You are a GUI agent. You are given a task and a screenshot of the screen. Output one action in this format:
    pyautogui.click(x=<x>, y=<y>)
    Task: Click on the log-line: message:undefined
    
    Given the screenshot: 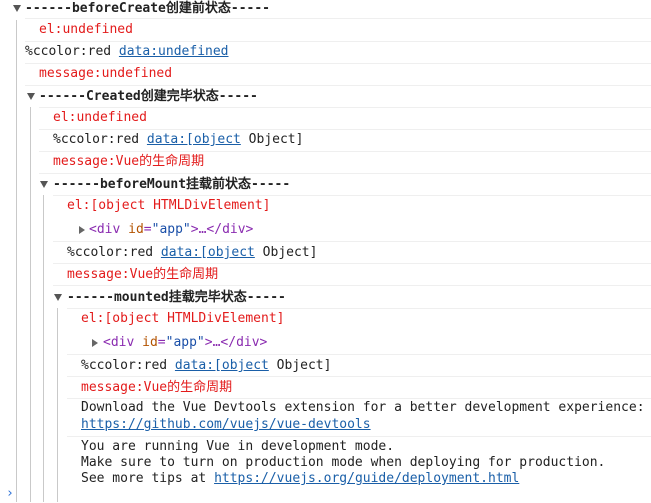 What is the action you would take?
    pyautogui.click(x=106, y=73)
    